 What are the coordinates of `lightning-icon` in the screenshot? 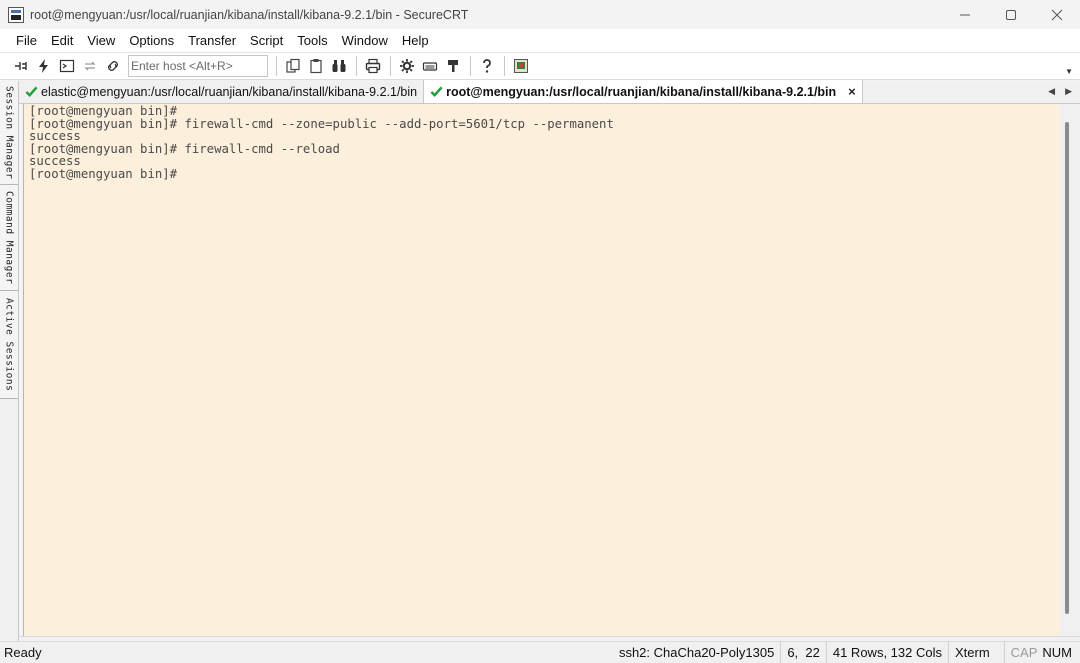 It's located at (43, 66).